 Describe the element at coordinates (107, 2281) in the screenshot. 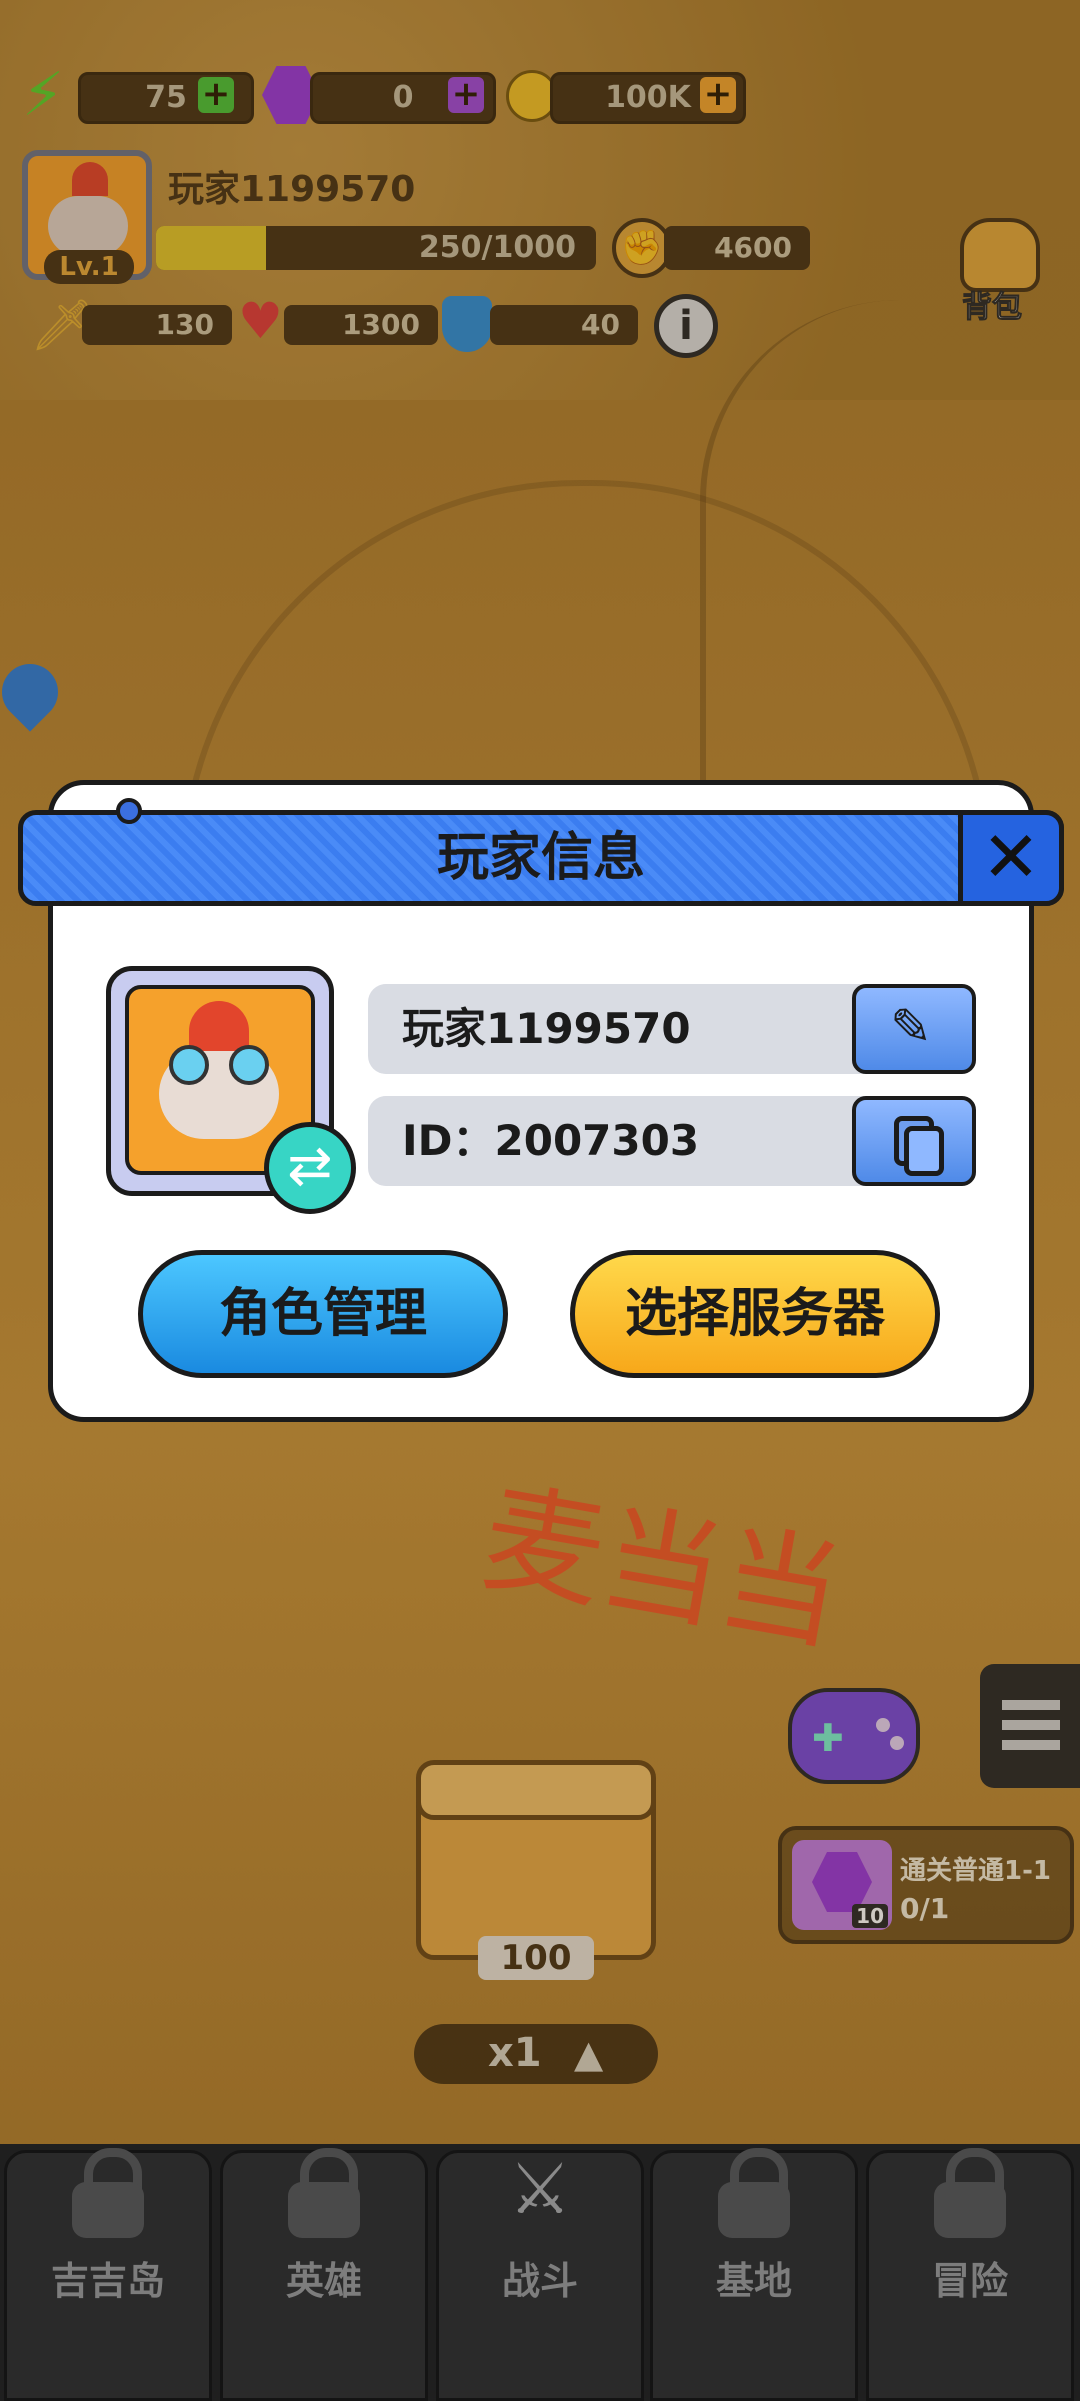

I see `tab-label: 吉吉岛` at that location.